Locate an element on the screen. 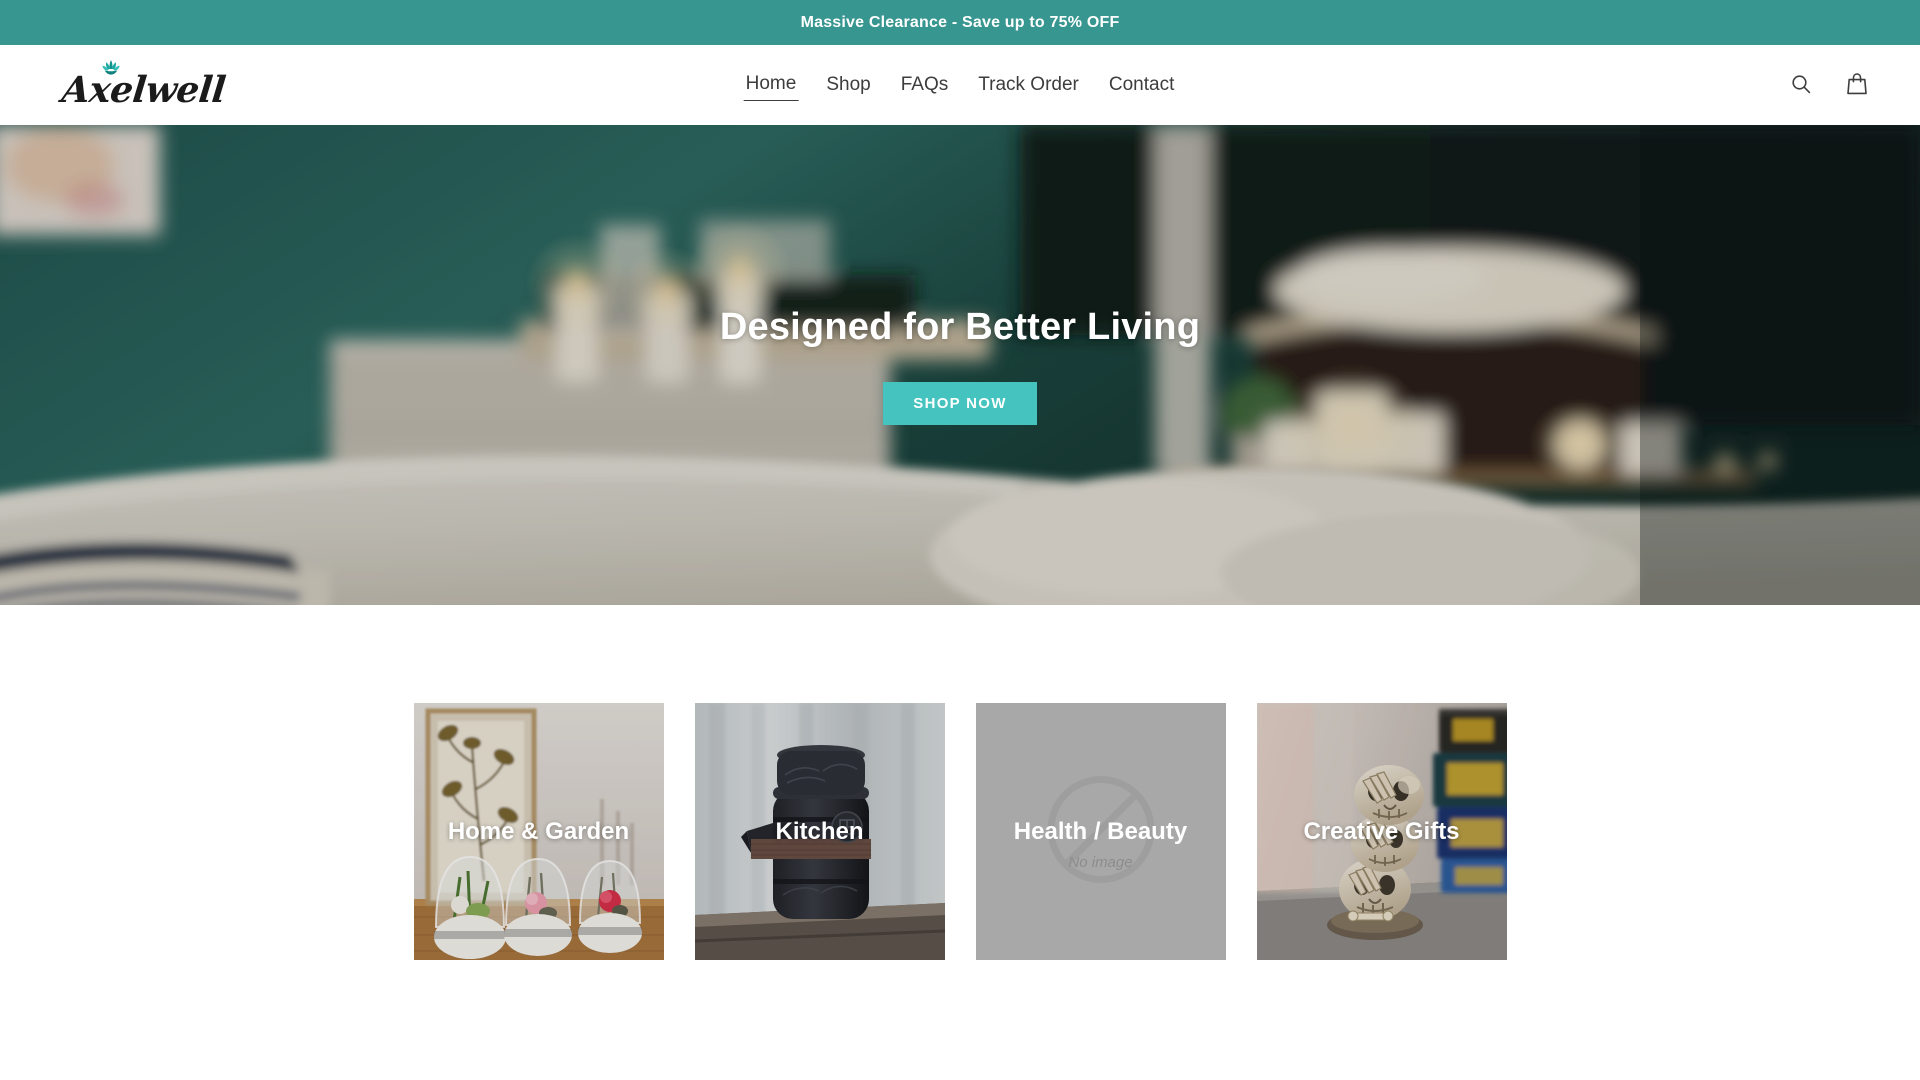 The image size is (1920, 1080). no-image-caption: No image is located at coordinates (1100, 862).